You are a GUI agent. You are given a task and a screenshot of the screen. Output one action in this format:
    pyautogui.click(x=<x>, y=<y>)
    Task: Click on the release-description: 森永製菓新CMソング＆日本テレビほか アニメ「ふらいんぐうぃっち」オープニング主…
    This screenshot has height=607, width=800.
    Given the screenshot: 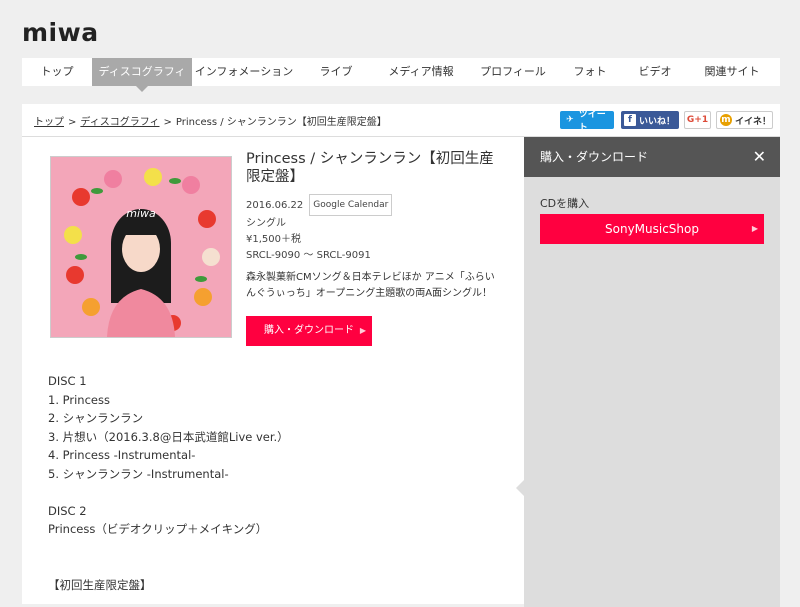 What is the action you would take?
    pyautogui.click(x=370, y=285)
    